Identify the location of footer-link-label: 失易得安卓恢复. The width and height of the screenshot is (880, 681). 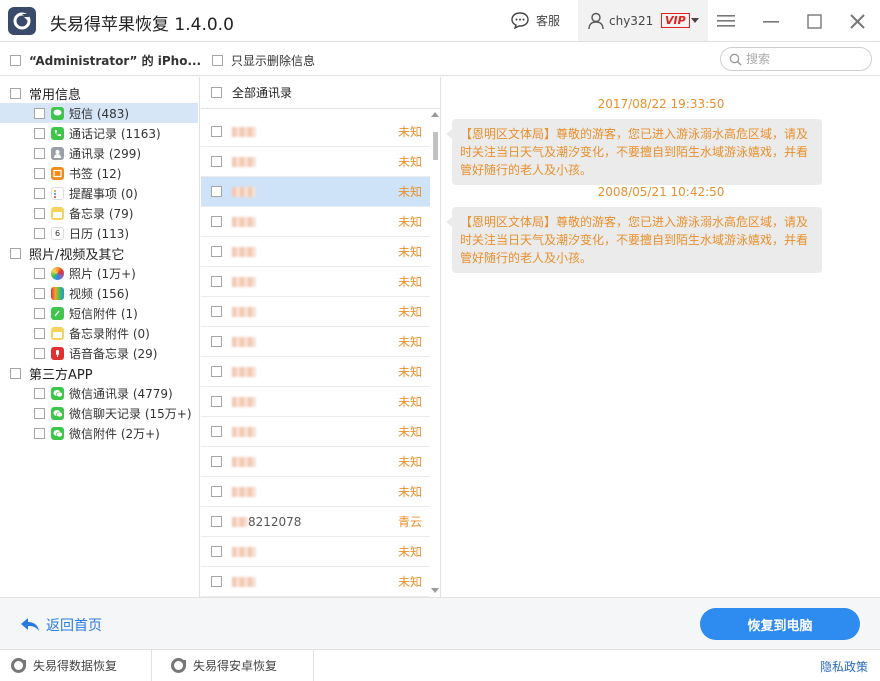
(235, 666).